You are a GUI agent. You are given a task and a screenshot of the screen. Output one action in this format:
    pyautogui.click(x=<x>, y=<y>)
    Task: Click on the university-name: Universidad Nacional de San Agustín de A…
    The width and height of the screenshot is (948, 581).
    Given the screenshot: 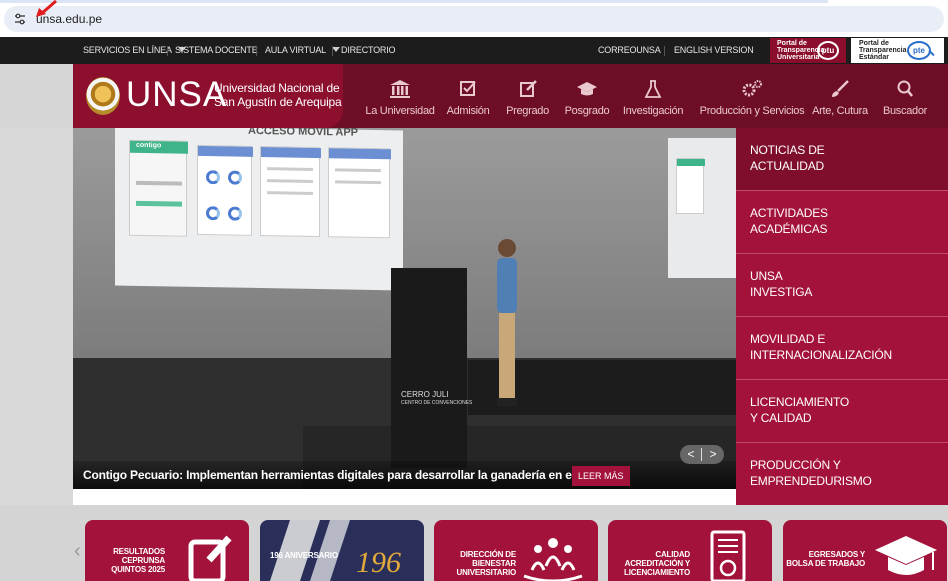 What is the action you would take?
    pyautogui.click(x=278, y=95)
    